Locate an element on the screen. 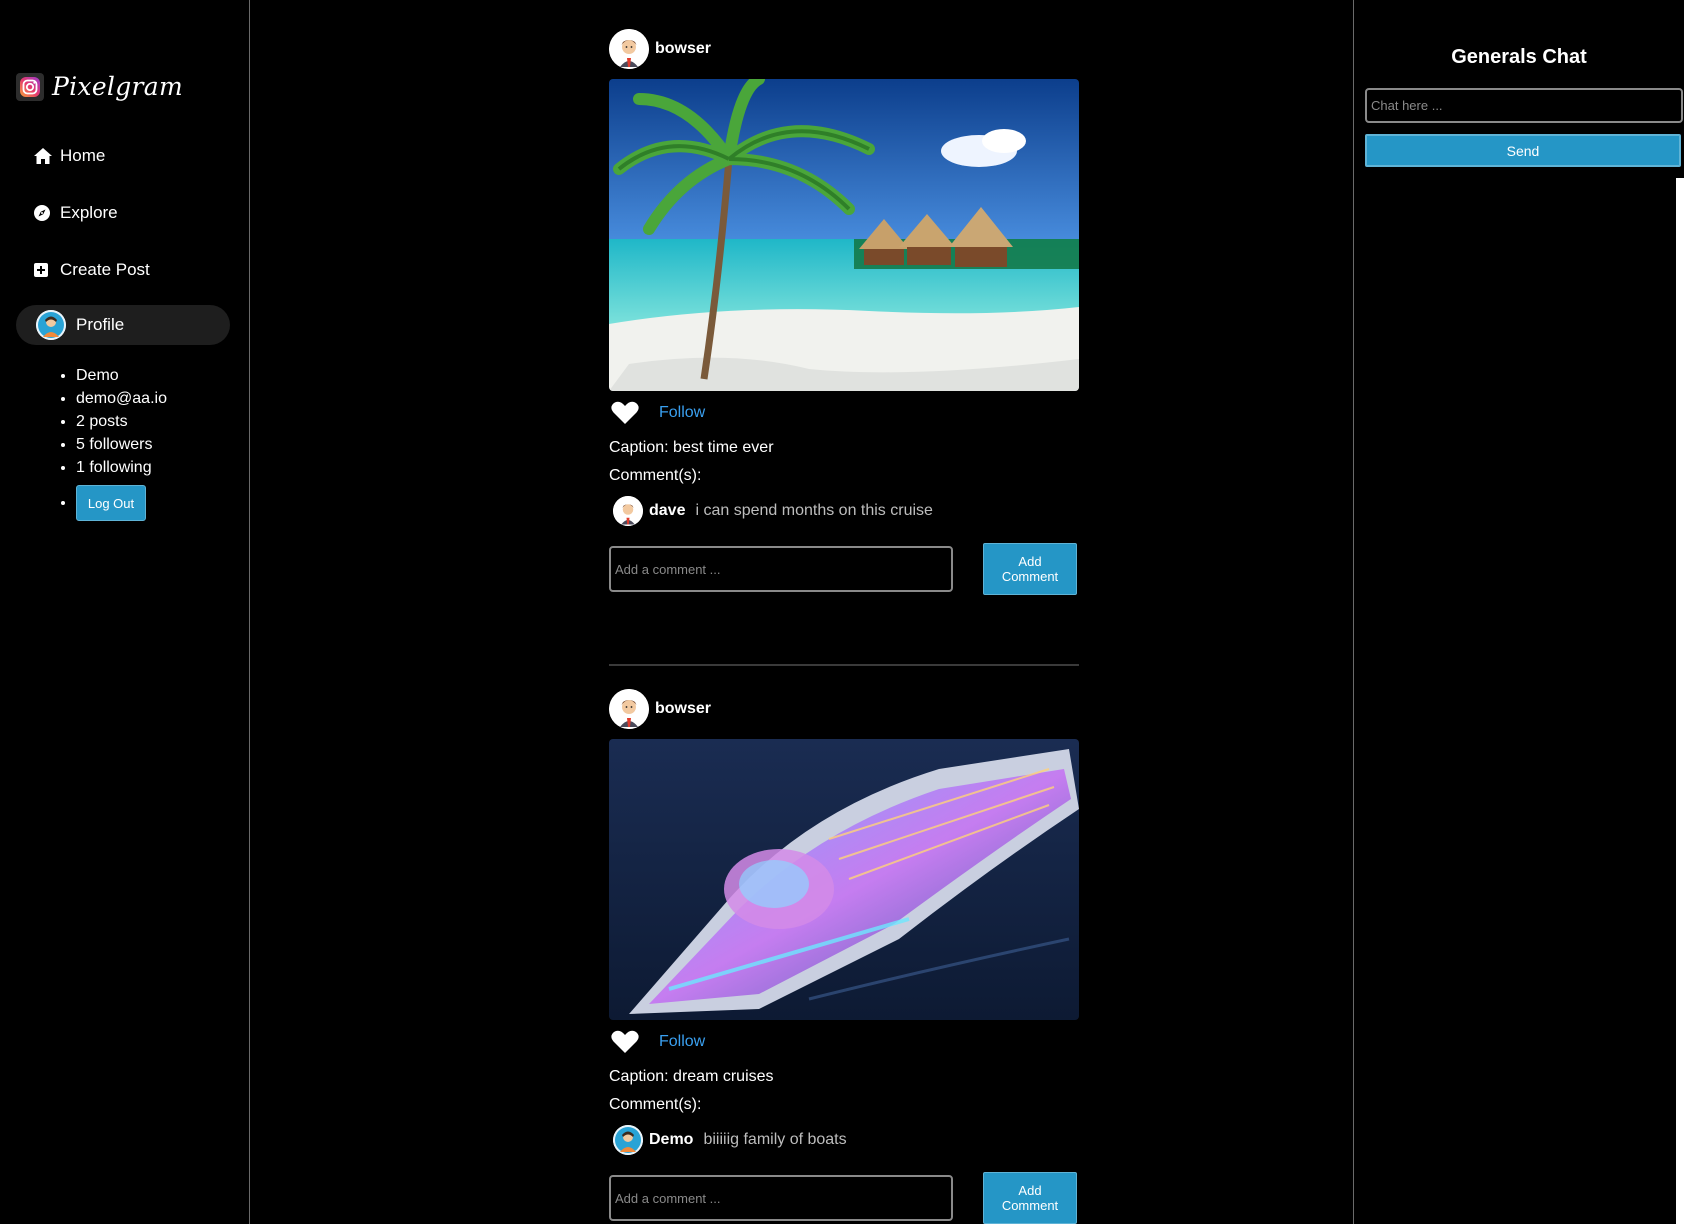  post-divider is located at coordinates (844, 665).